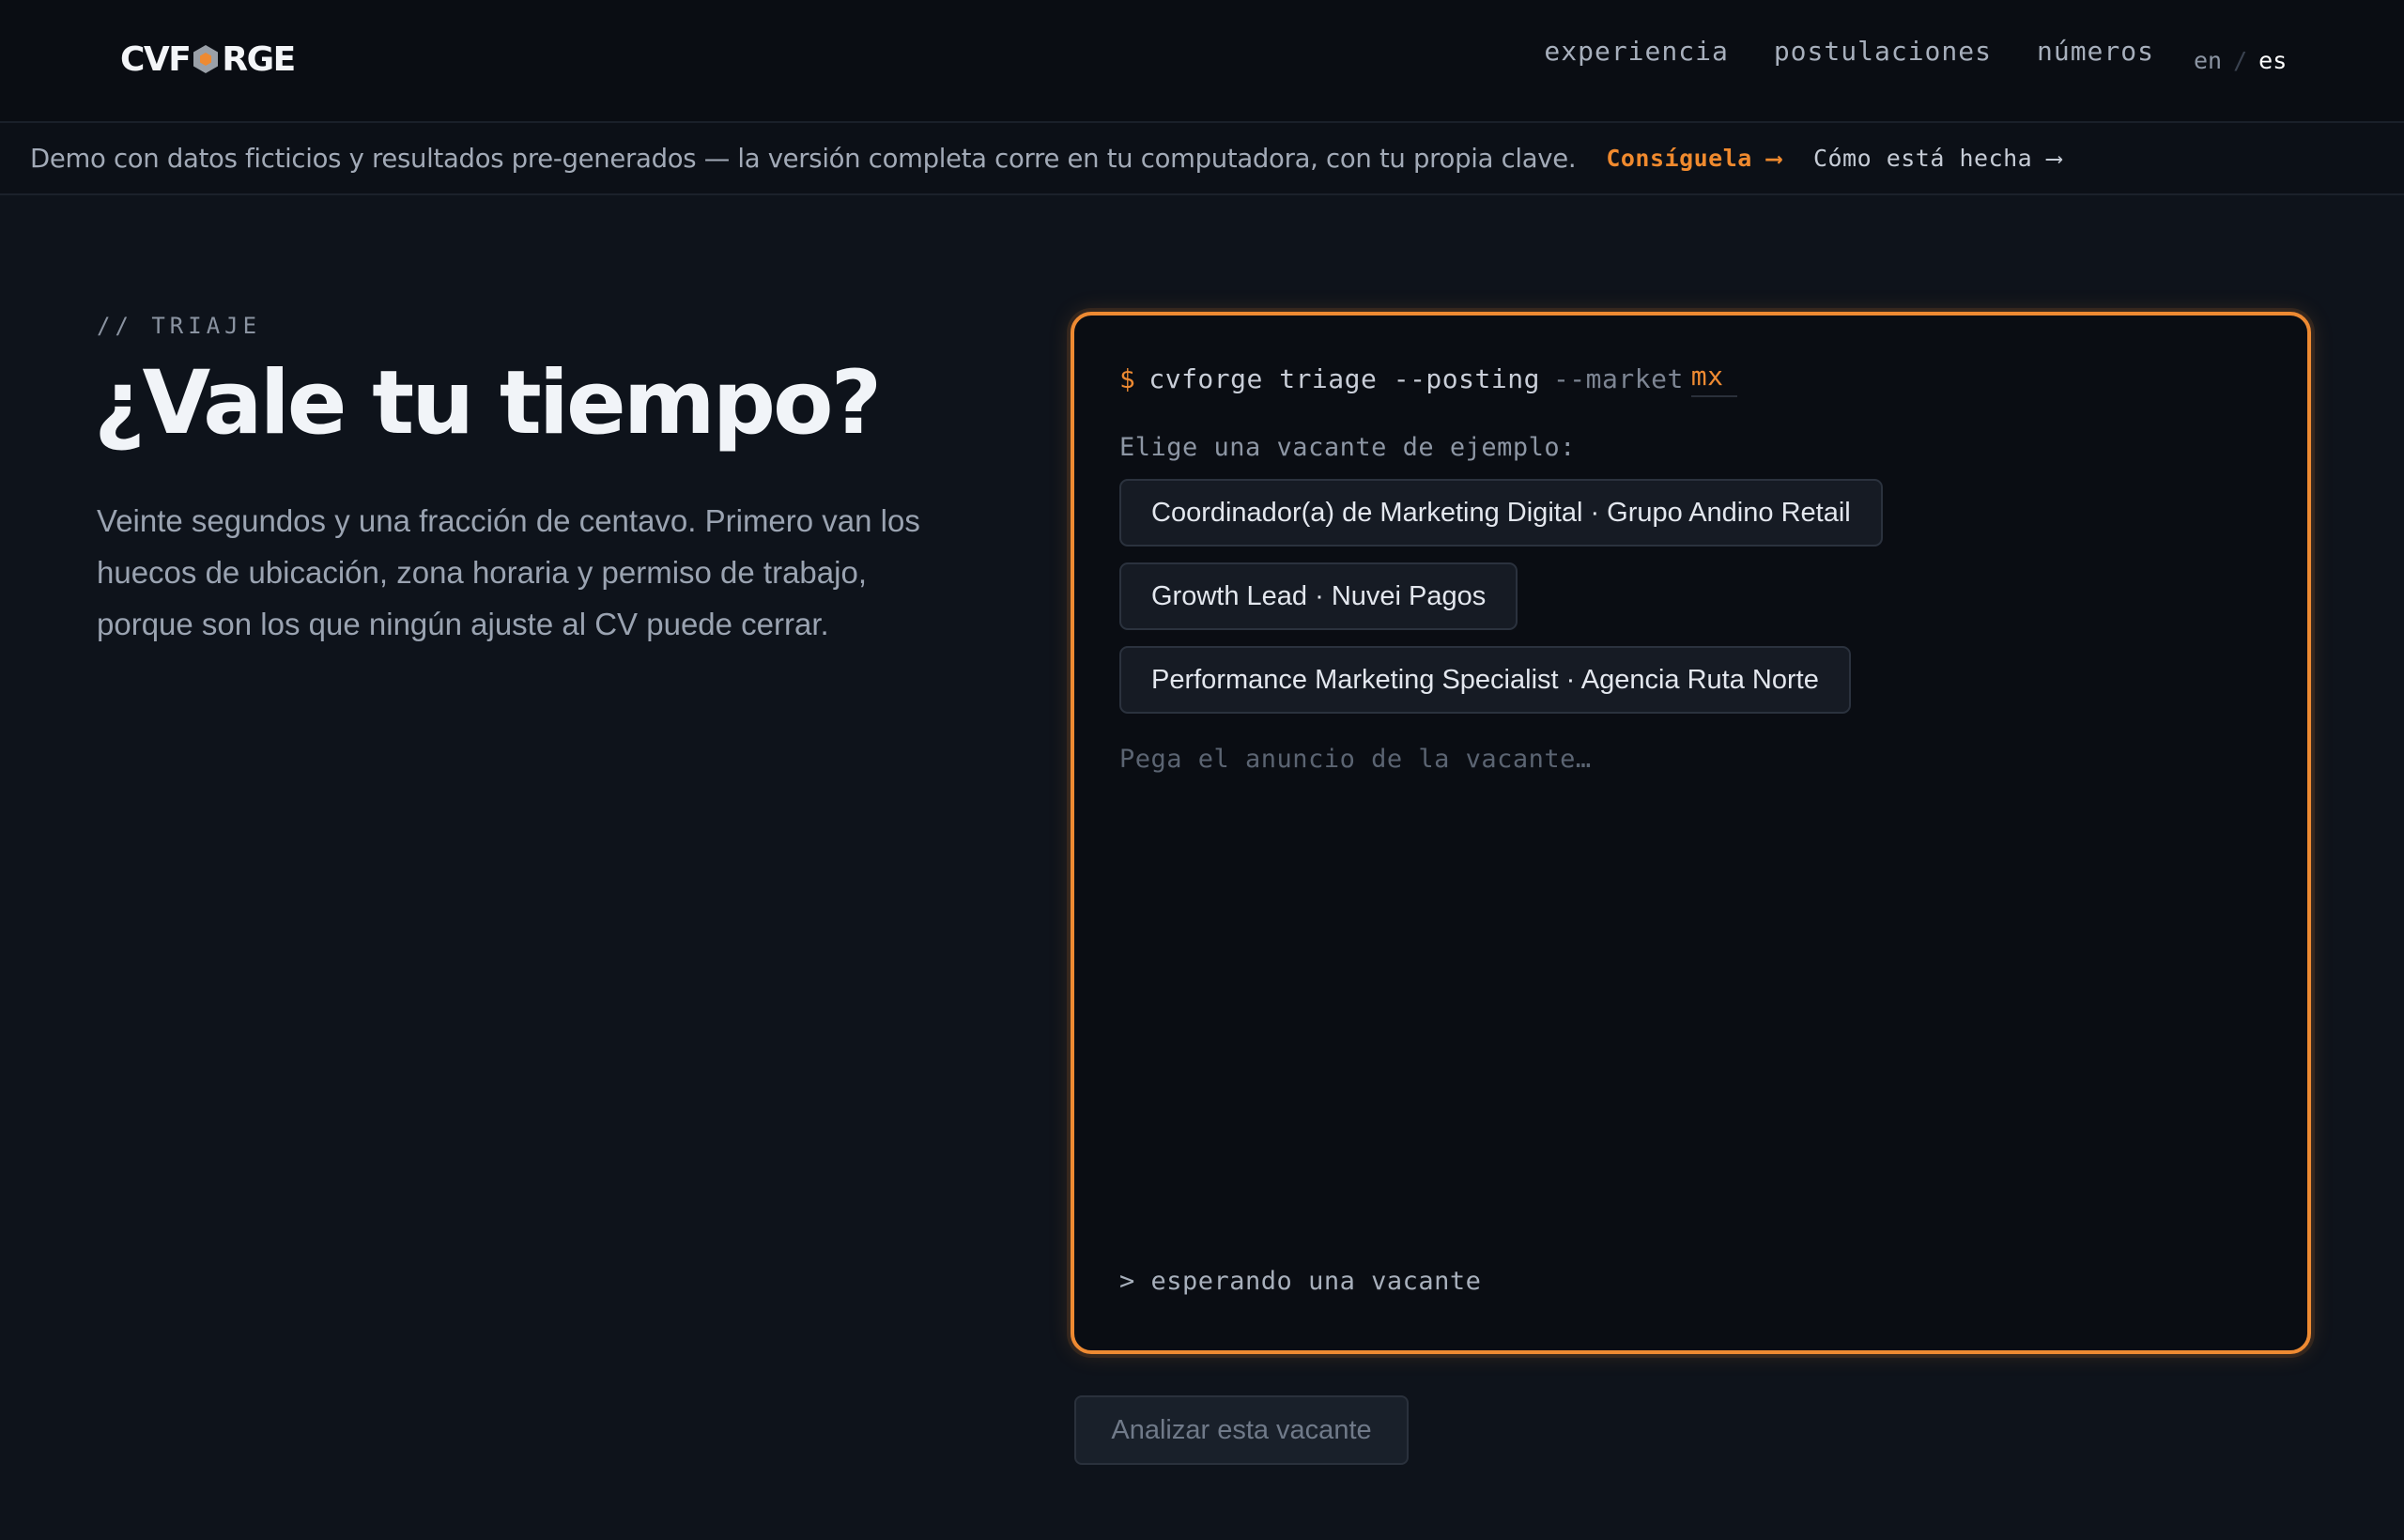 The width and height of the screenshot is (2404, 1540). I want to click on language-switcher: en / es, so click(2240, 60).